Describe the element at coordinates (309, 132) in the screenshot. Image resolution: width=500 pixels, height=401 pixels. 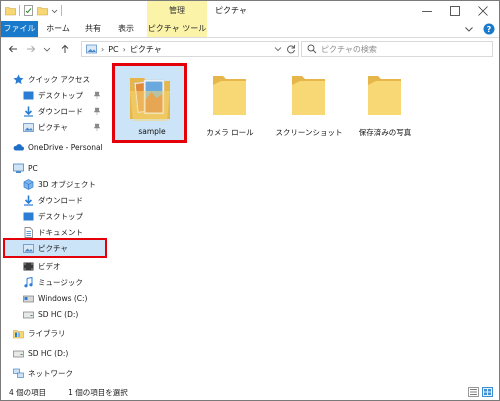
I see `folder-tile-label: スクリーンショット` at that location.